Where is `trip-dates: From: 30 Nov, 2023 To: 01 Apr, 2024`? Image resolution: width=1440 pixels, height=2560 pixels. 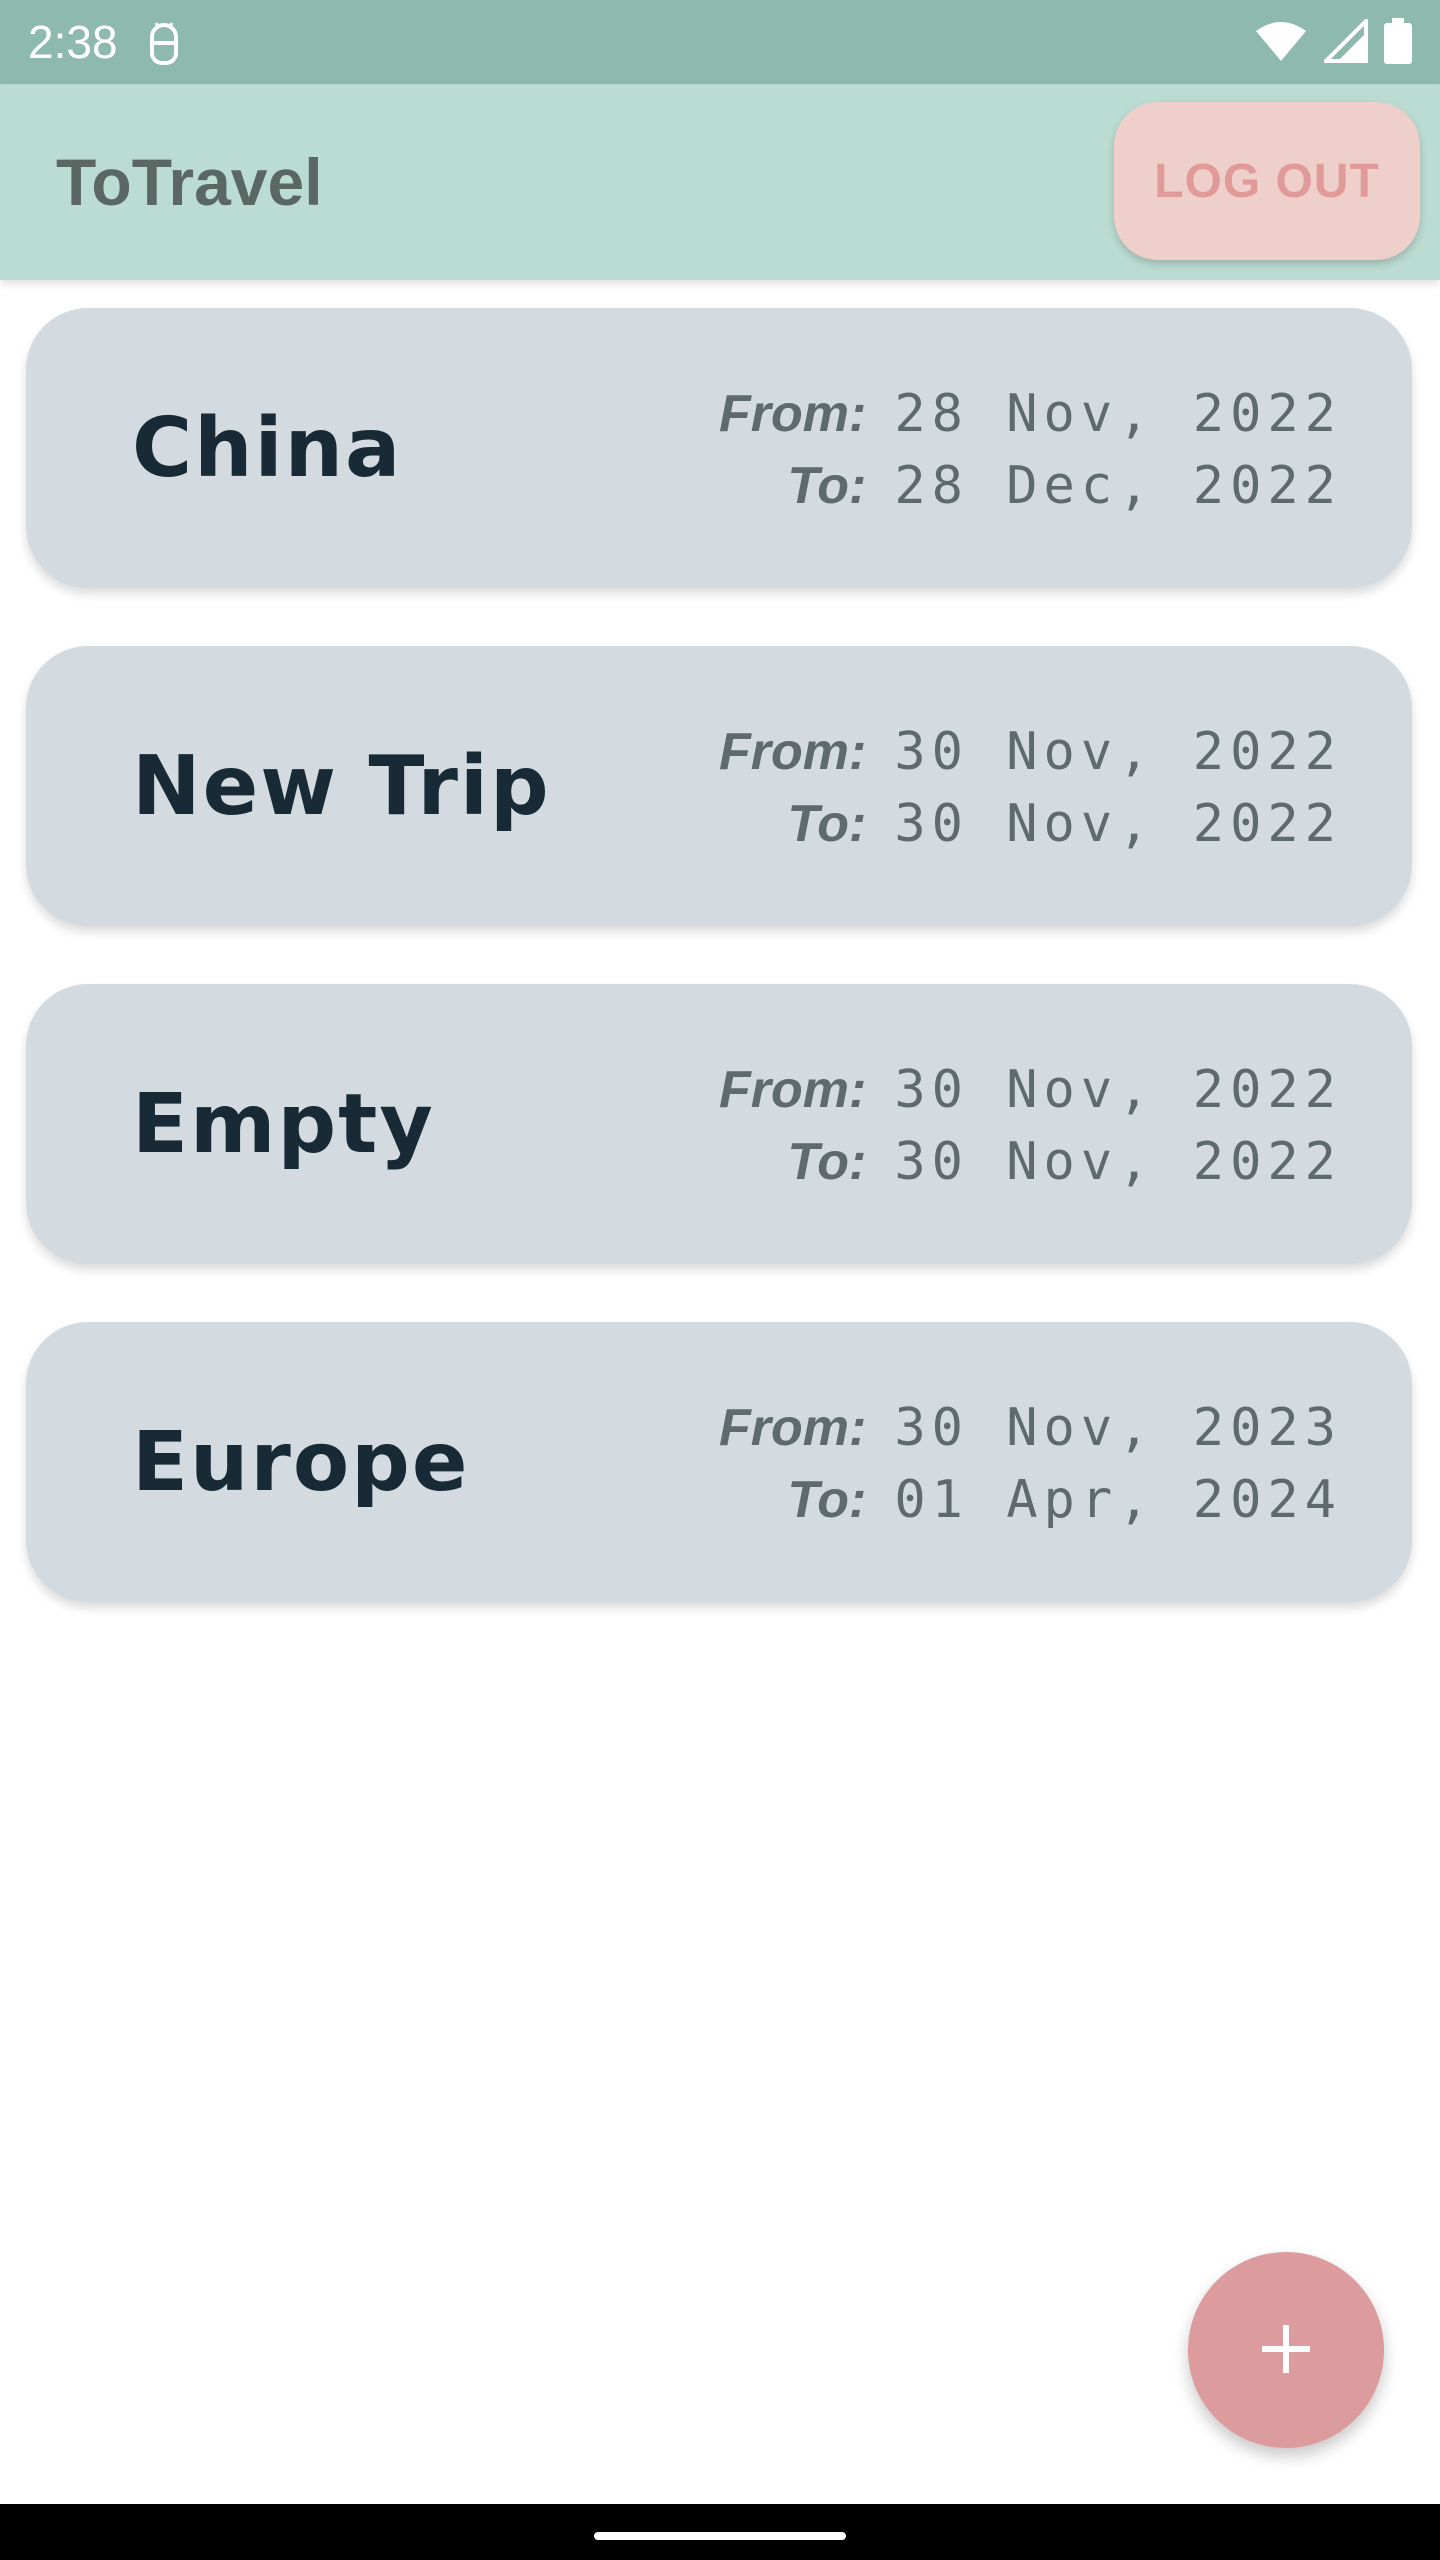 trip-dates: From: 30 Nov, 2023 To: 01 Apr, 2024 is located at coordinates (1030, 1470).